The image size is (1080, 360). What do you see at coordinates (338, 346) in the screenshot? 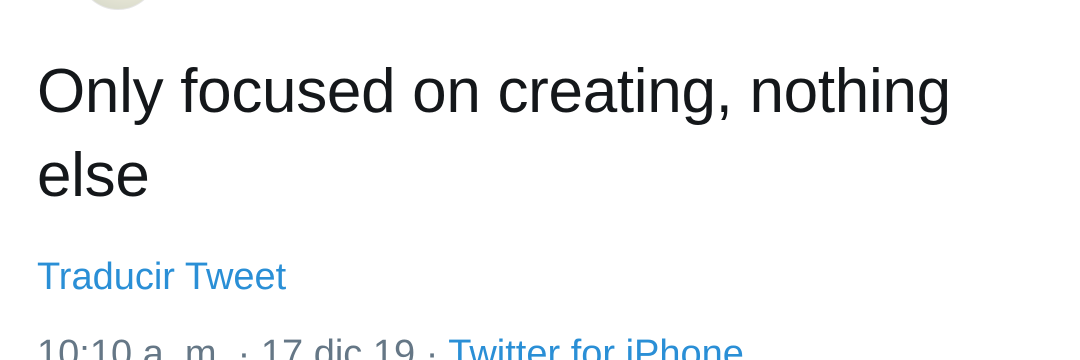
I see `tweet-date: 17 dic 19` at bounding box center [338, 346].